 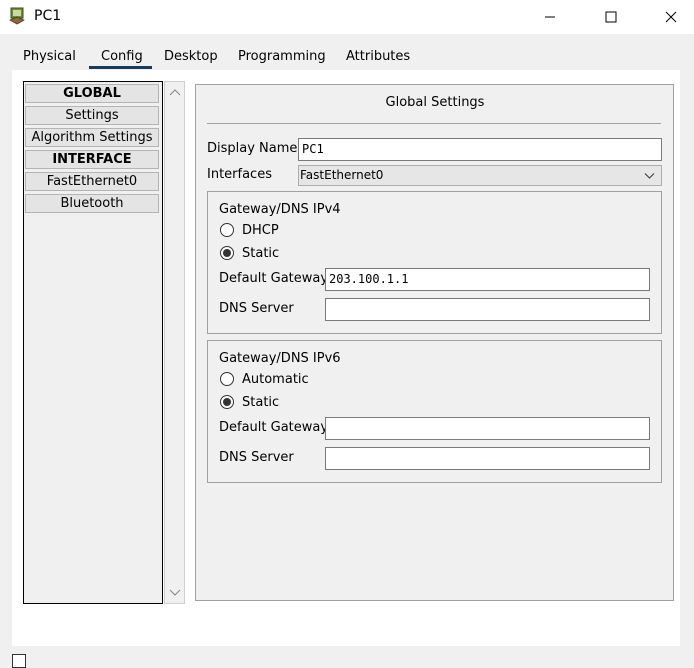 What do you see at coordinates (487, 428) in the screenshot?
I see `ipv6-gateway-input` at bounding box center [487, 428].